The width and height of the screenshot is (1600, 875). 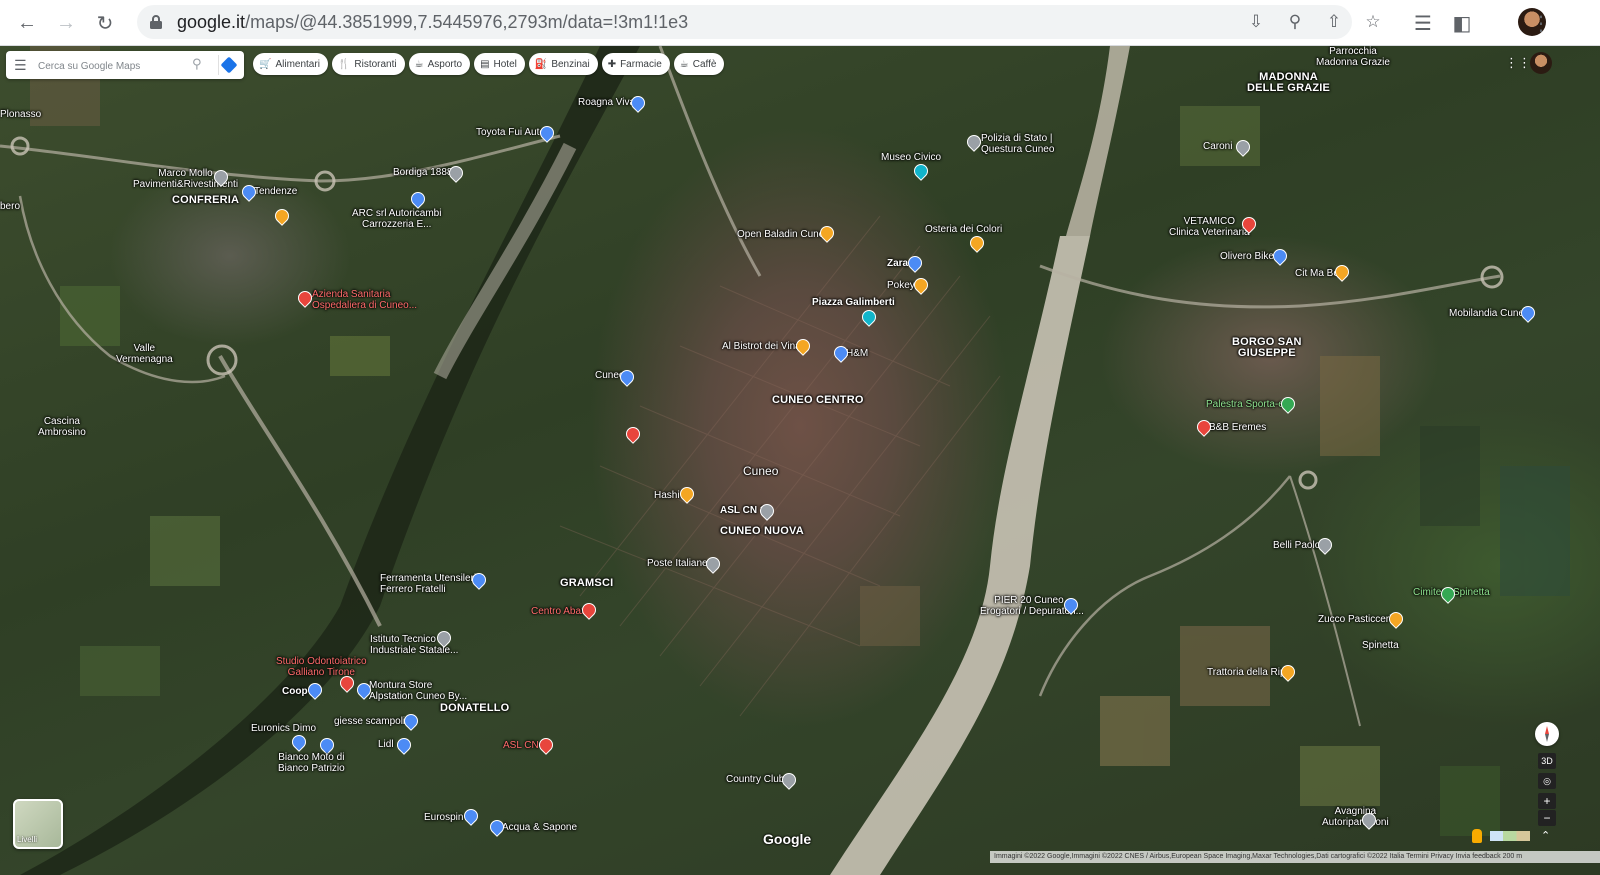 I want to click on place-spinetta: Spinetta, so click(x=1380, y=645).